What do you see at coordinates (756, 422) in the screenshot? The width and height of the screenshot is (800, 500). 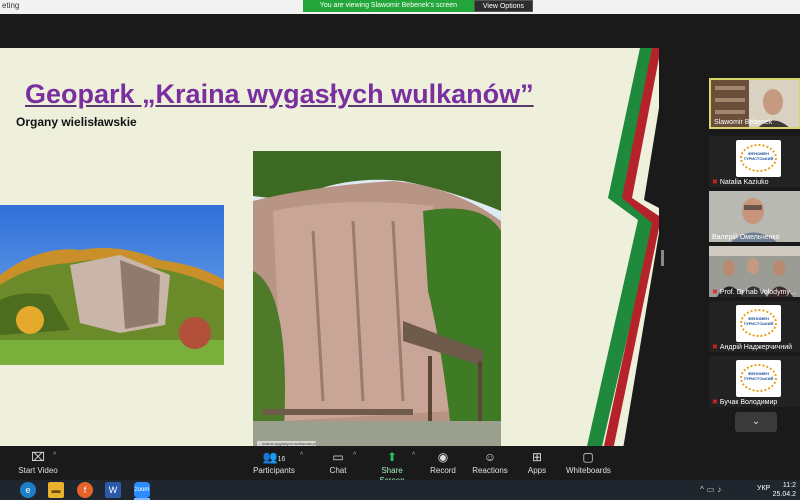 I see `gallery-scroll-down-button: ⌄` at bounding box center [756, 422].